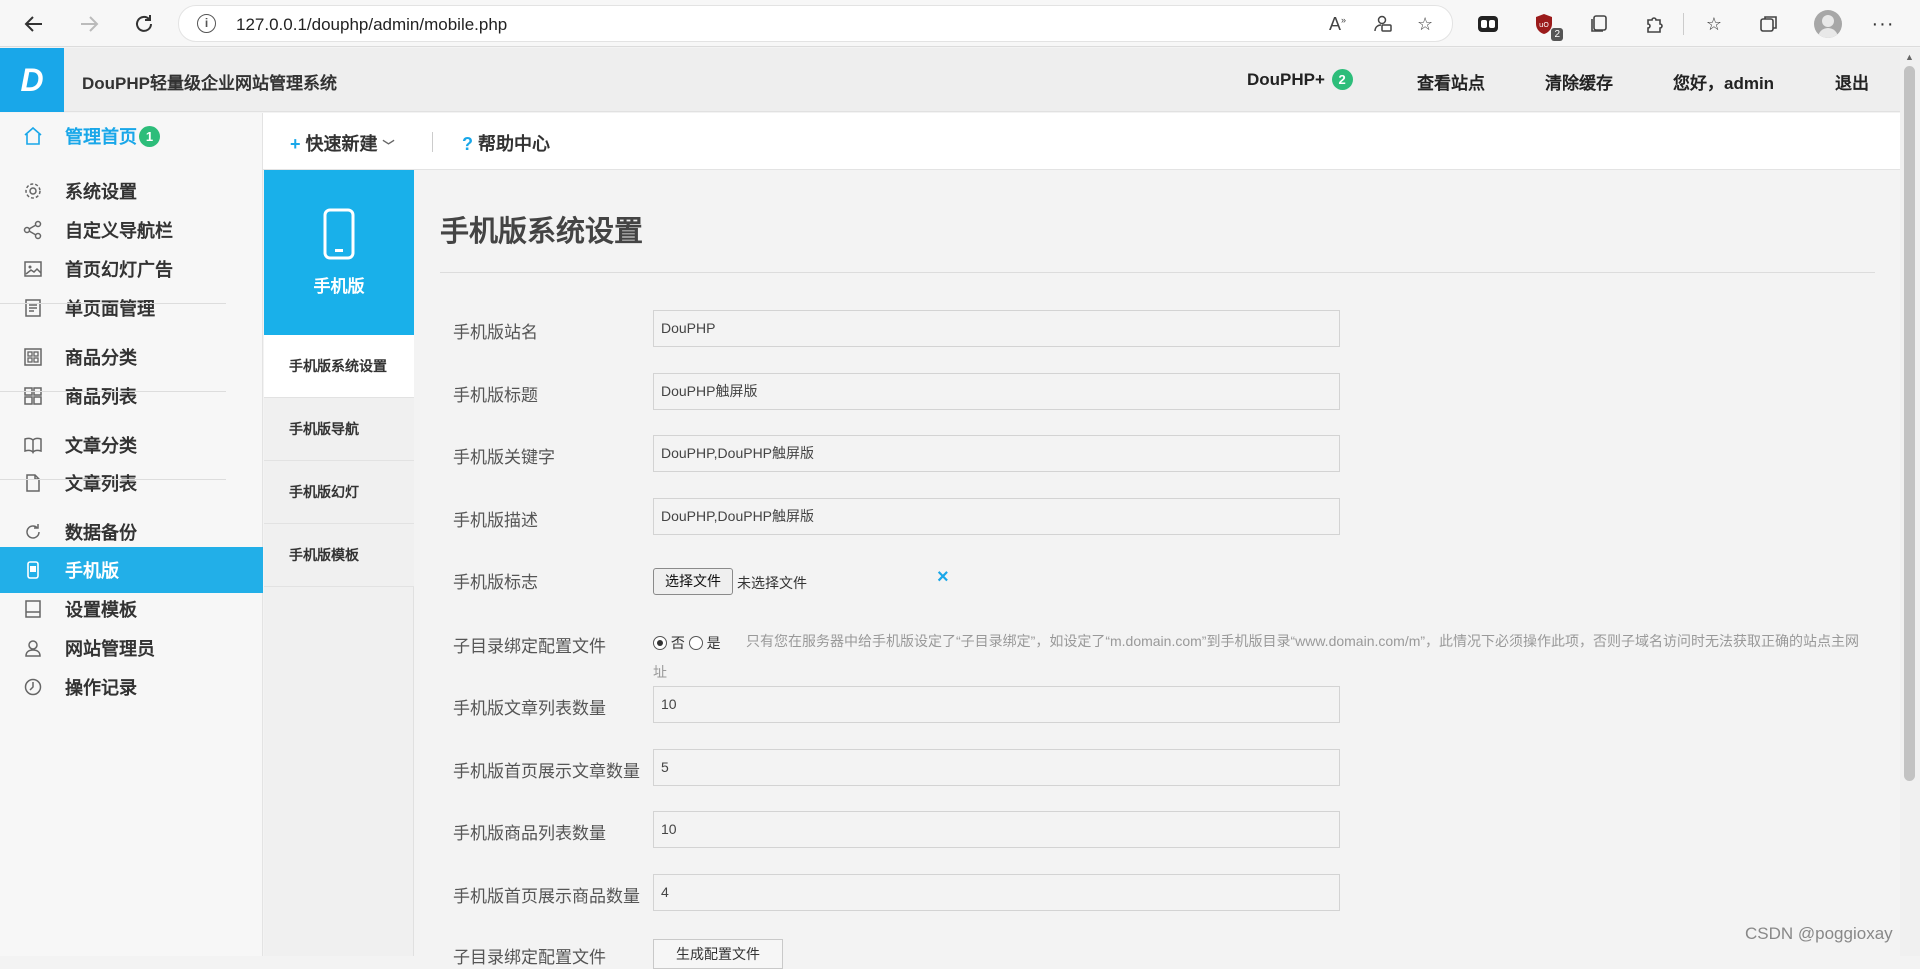  What do you see at coordinates (339, 366) in the screenshot?
I see `subnav-item-system: 手机版系统设置` at bounding box center [339, 366].